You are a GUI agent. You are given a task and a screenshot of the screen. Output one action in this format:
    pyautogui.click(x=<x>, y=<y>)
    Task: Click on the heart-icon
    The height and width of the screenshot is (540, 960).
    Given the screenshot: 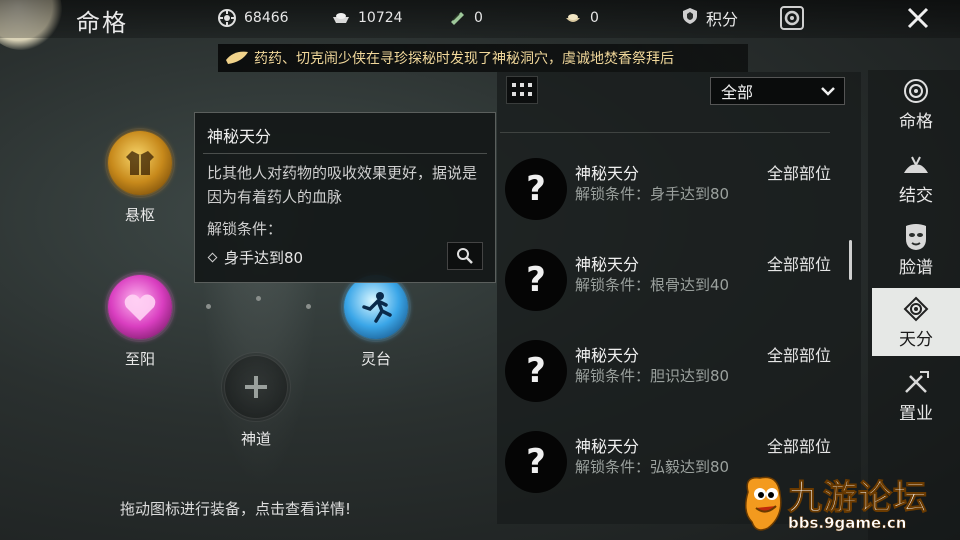 What is the action you would take?
    pyautogui.click(x=140, y=307)
    